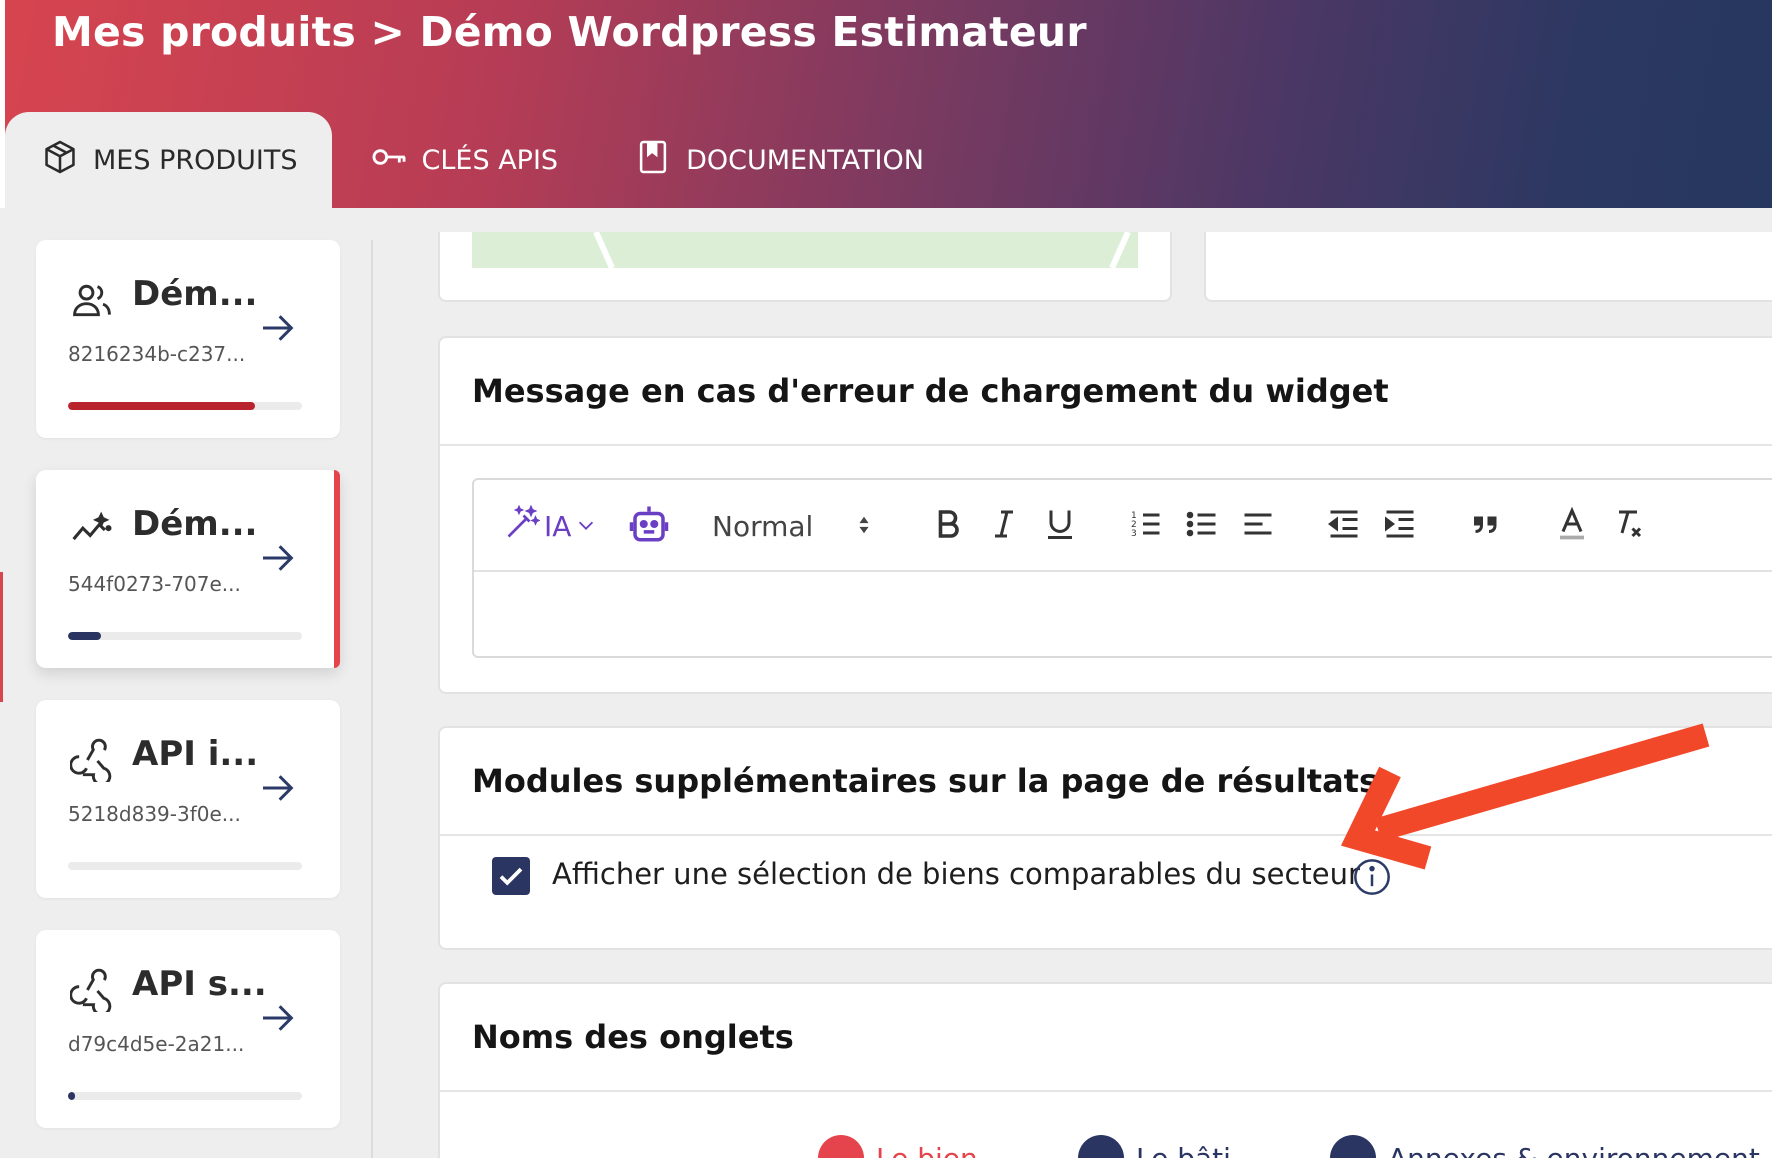  What do you see at coordinates (653, 160) in the screenshot?
I see `book-icon` at bounding box center [653, 160].